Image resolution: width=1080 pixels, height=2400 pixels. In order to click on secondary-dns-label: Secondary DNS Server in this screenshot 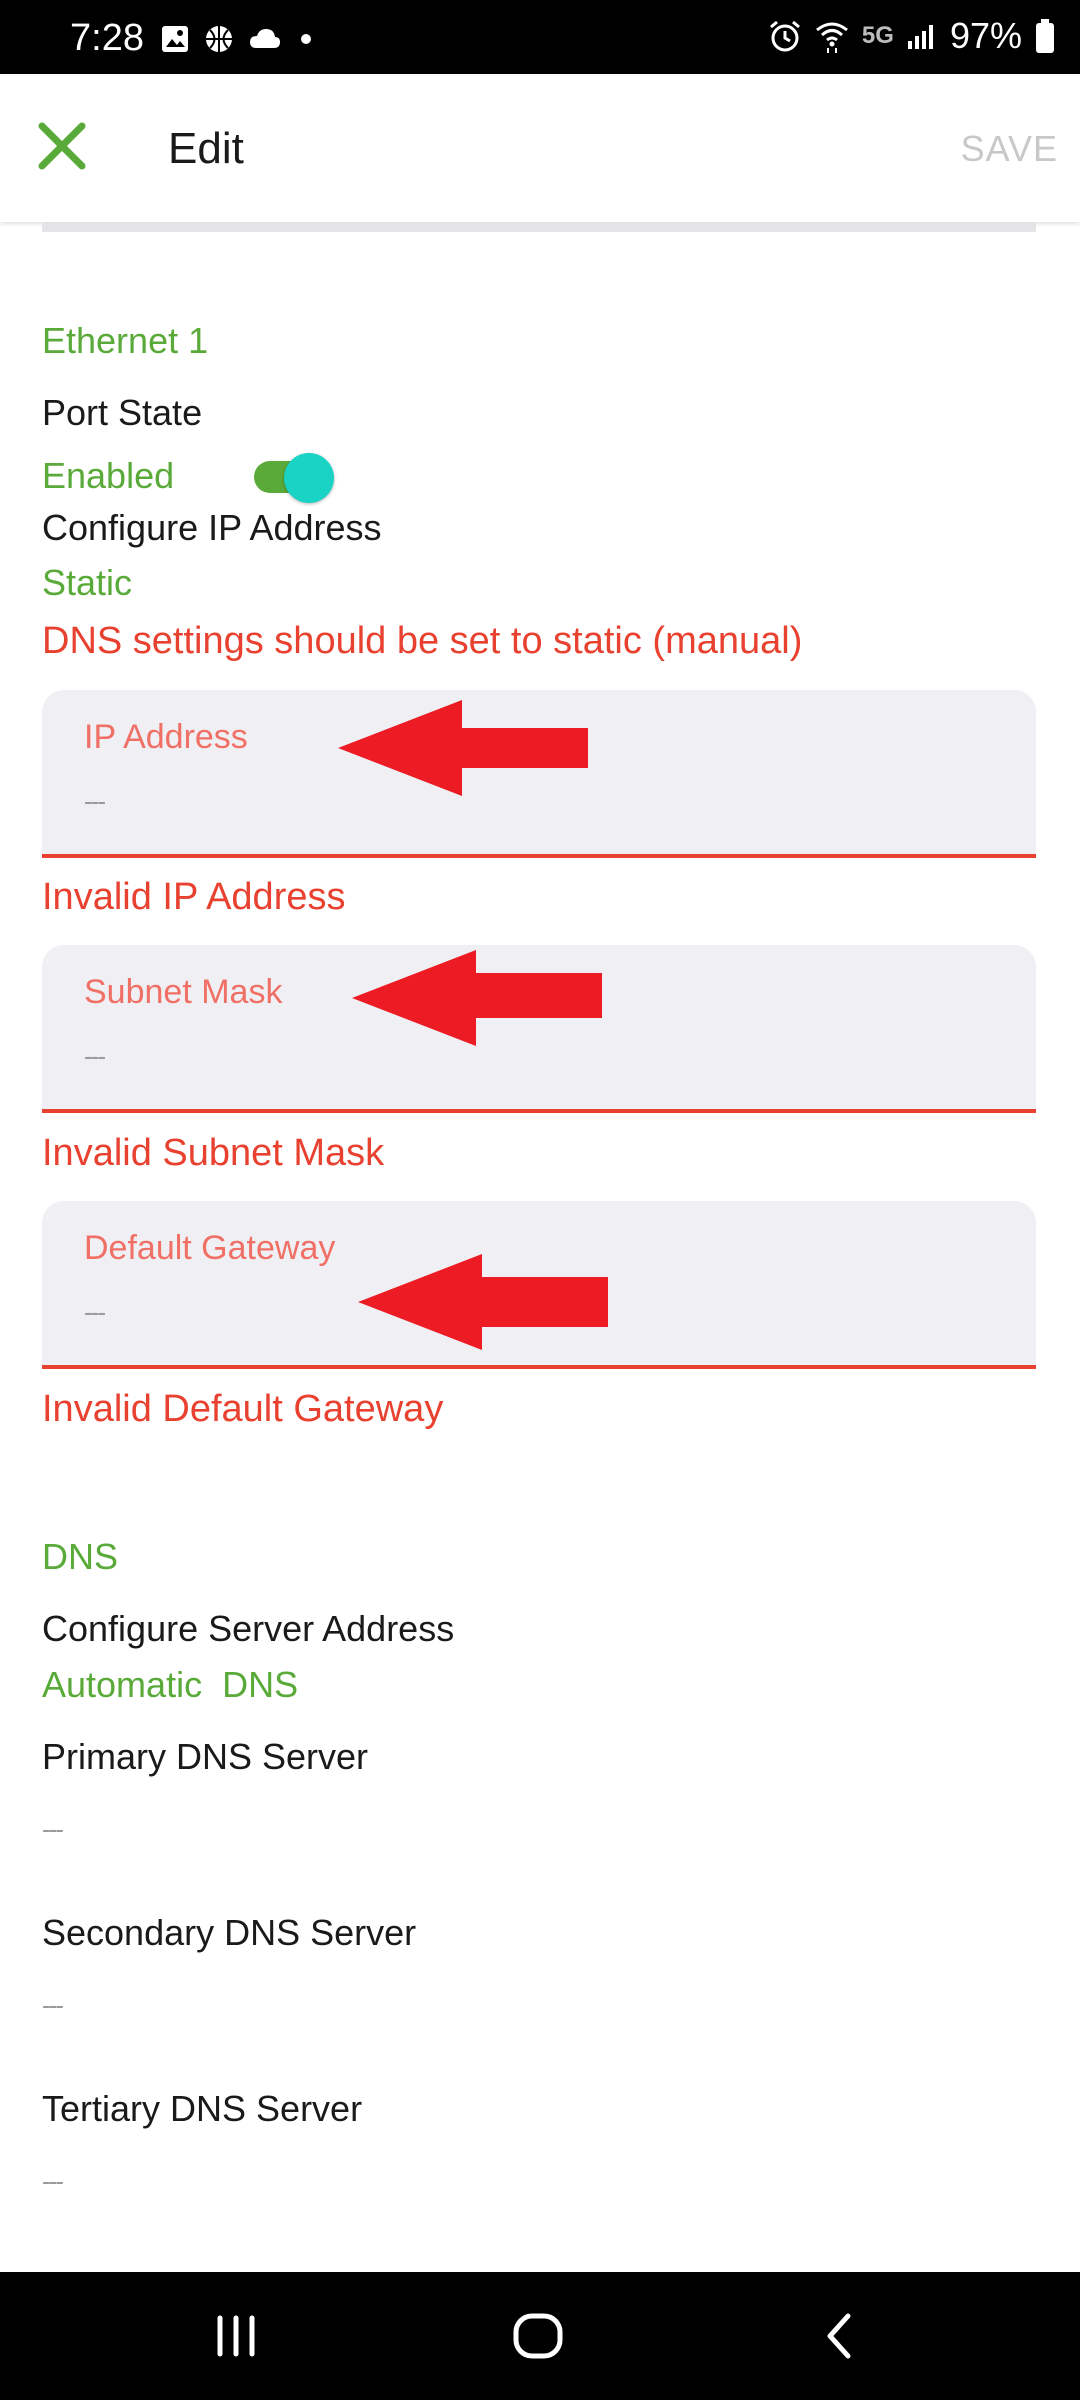, I will do `click(229, 1932)`.